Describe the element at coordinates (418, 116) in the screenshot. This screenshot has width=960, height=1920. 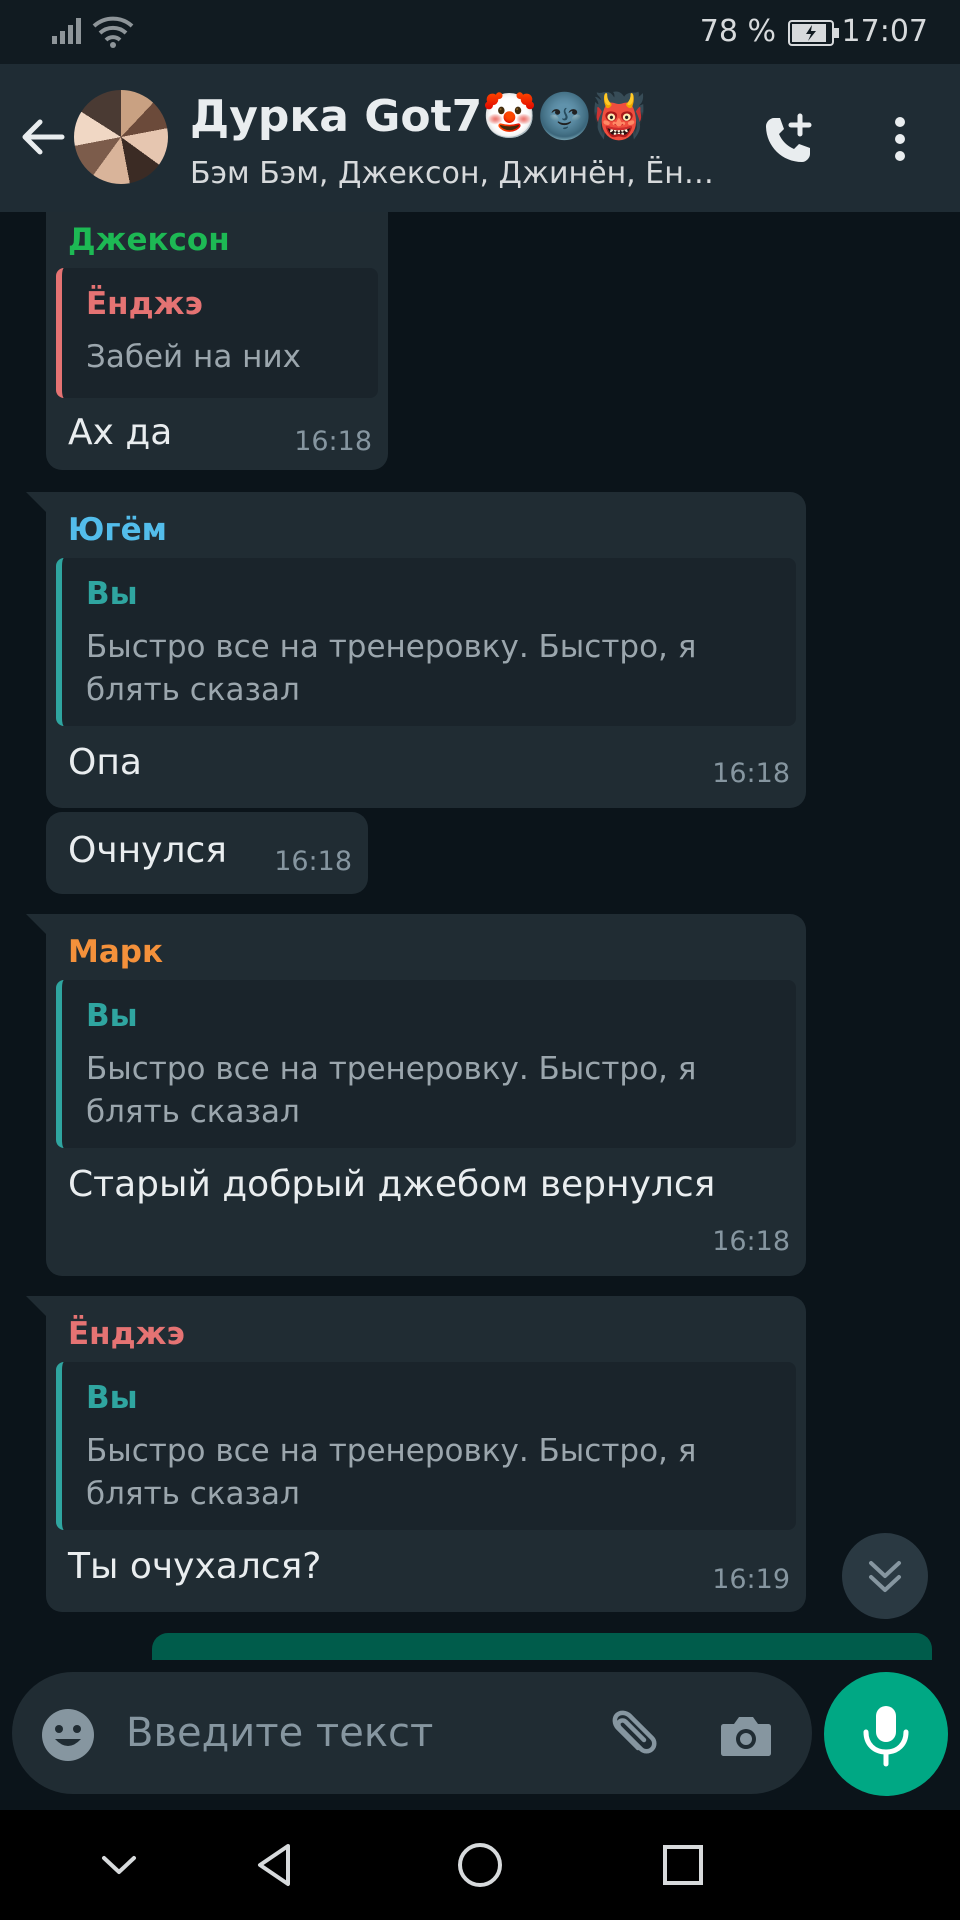
I see `chat-title: Дурка Got7🤡🌚👹` at that location.